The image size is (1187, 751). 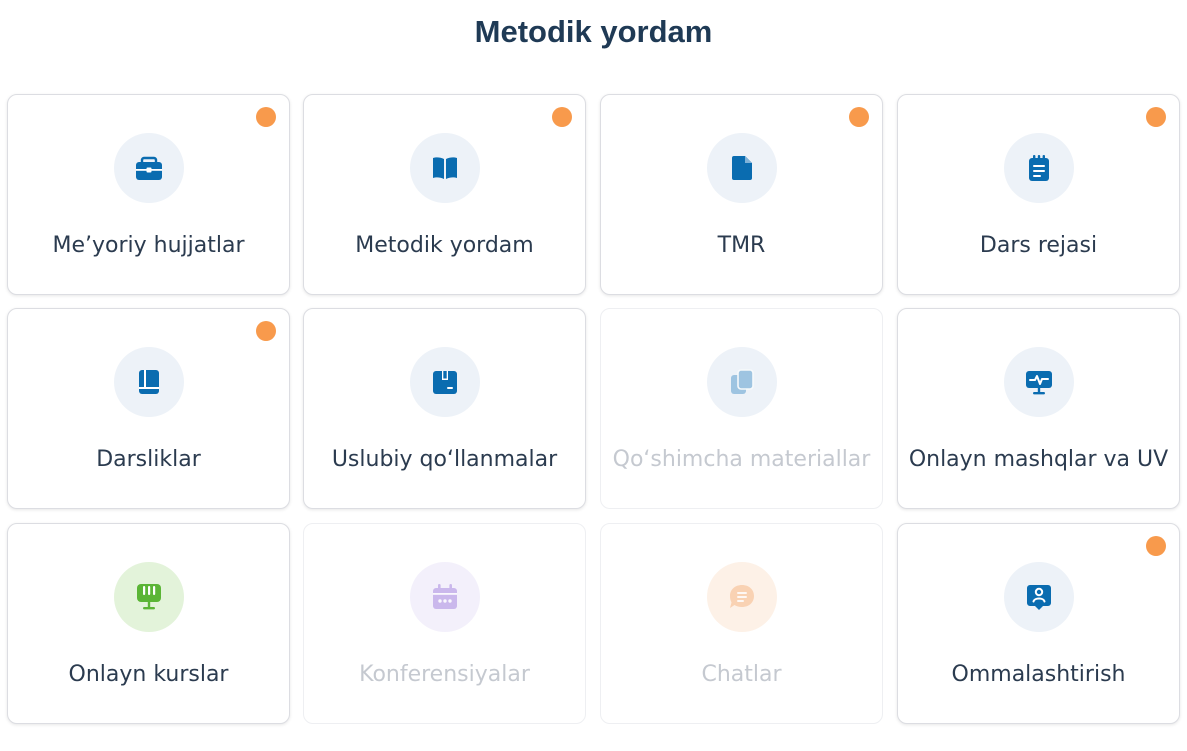 I want to click on card-label: Uslubiy qo‘llanmalar, so click(x=444, y=459).